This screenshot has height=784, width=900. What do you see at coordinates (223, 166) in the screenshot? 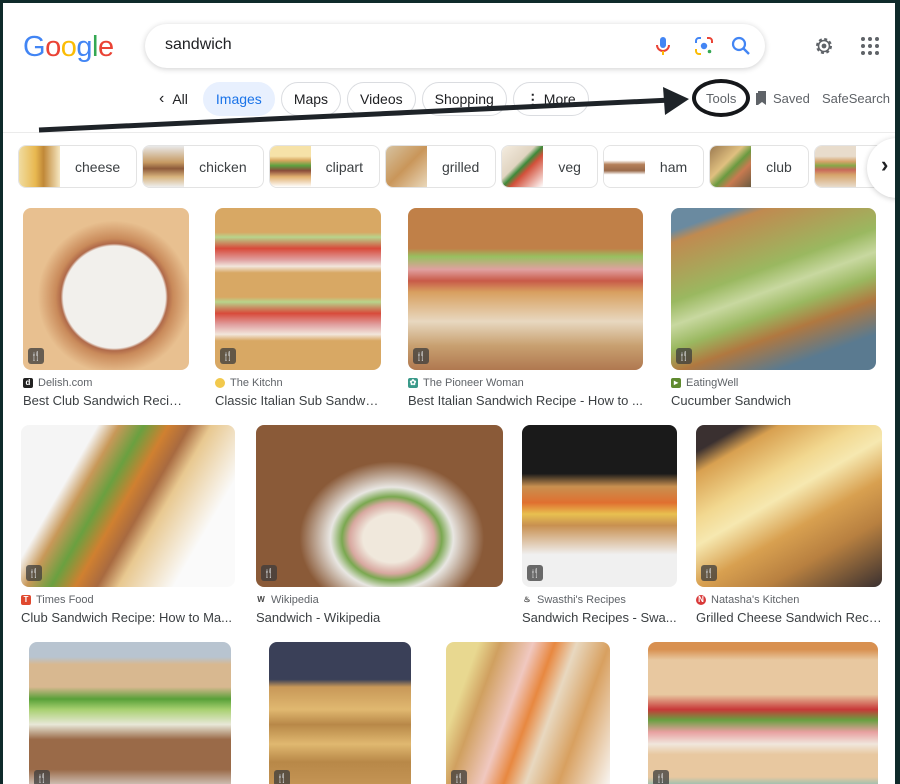
I see `chip-label: chicken` at bounding box center [223, 166].